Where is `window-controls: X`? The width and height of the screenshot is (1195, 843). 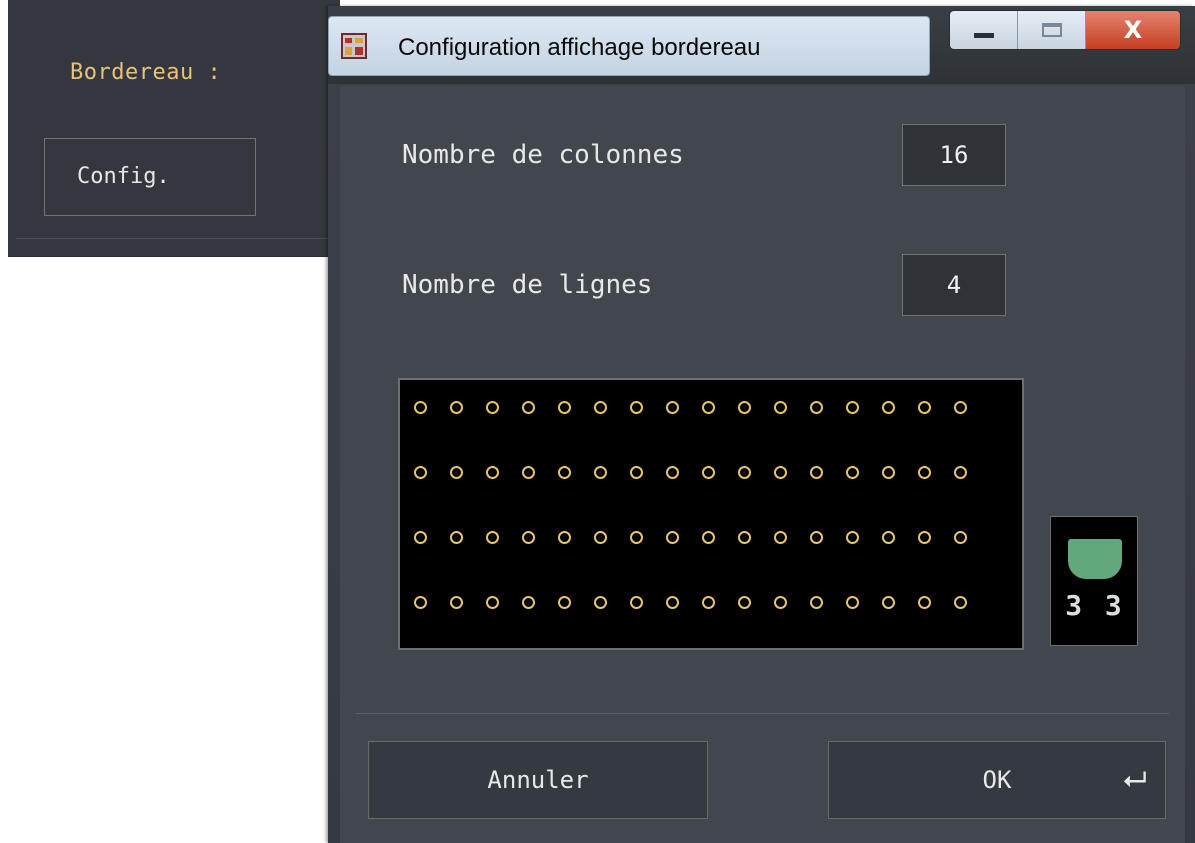 window-controls: X is located at coordinates (1065, 30).